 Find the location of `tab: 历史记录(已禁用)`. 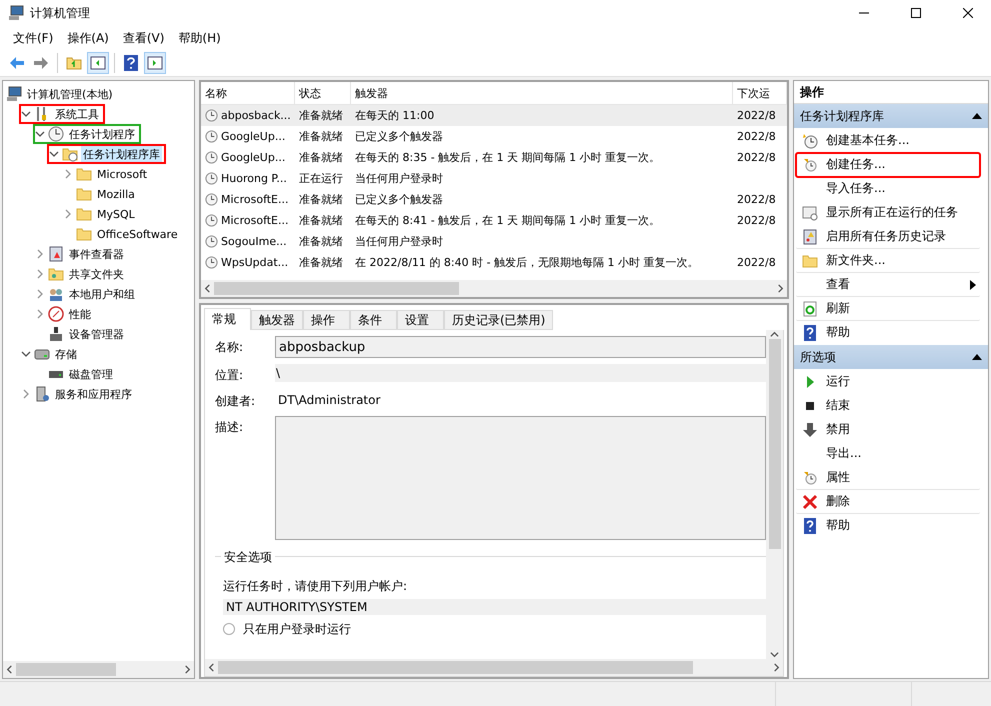

tab: 历史记录(已禁用) is located at coordinates (499, 320).